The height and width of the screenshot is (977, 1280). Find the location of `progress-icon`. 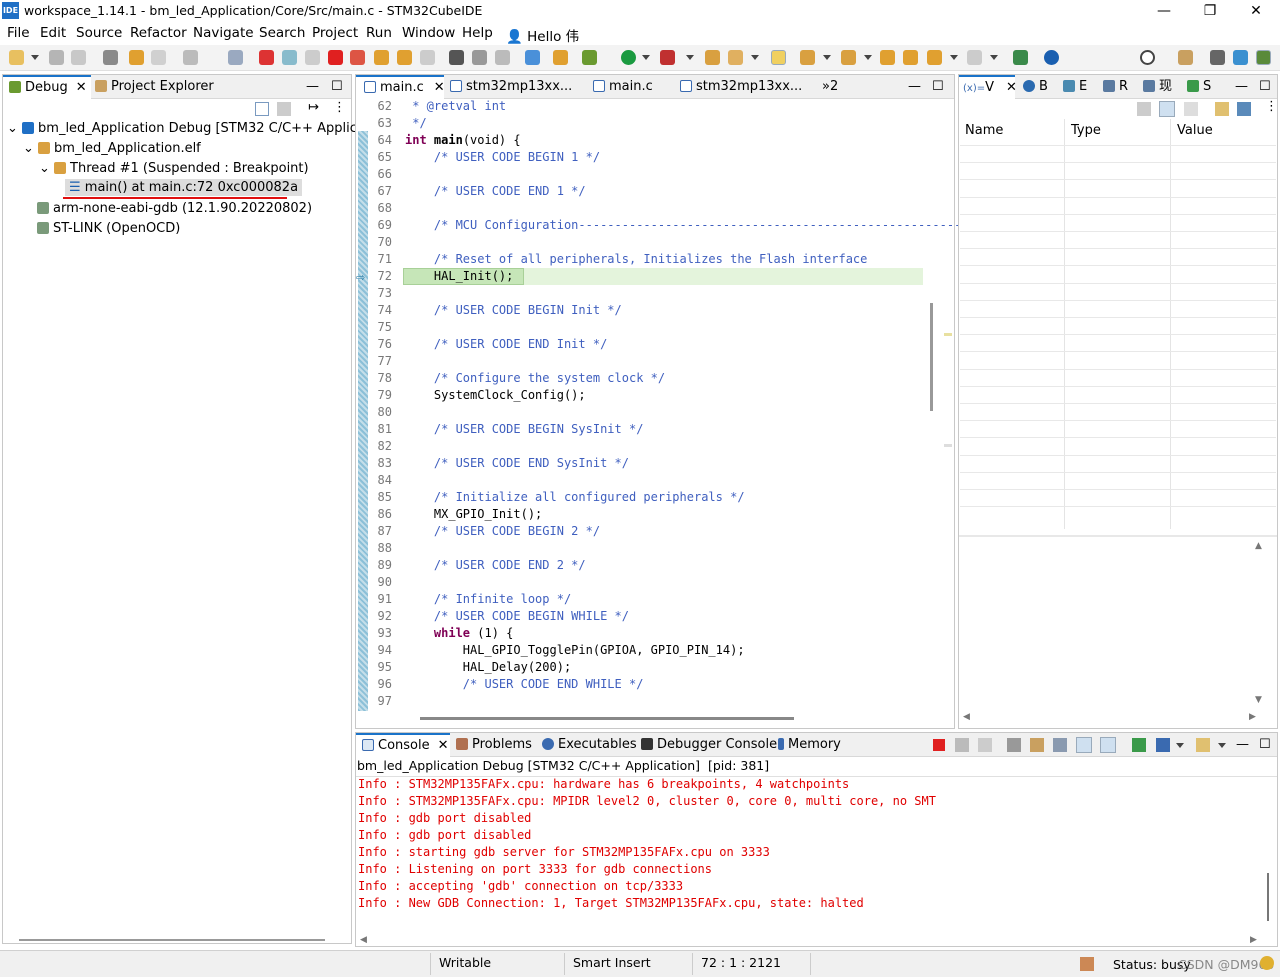

progress-icon is located at coordinates (1087, 964).